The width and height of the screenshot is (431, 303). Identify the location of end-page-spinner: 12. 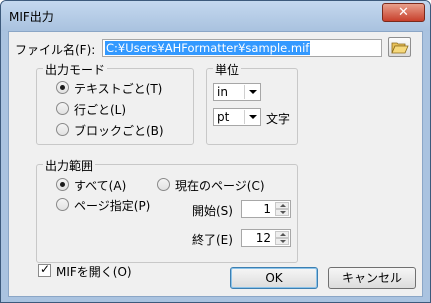
(266, 238).